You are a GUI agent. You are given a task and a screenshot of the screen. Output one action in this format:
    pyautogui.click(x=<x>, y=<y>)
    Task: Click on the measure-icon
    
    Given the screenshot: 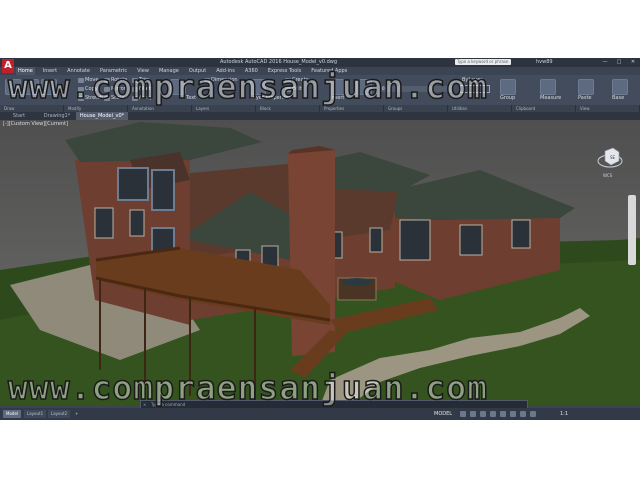 What is the action you would take?
    pyautogui.click(x=548, y=87)
    